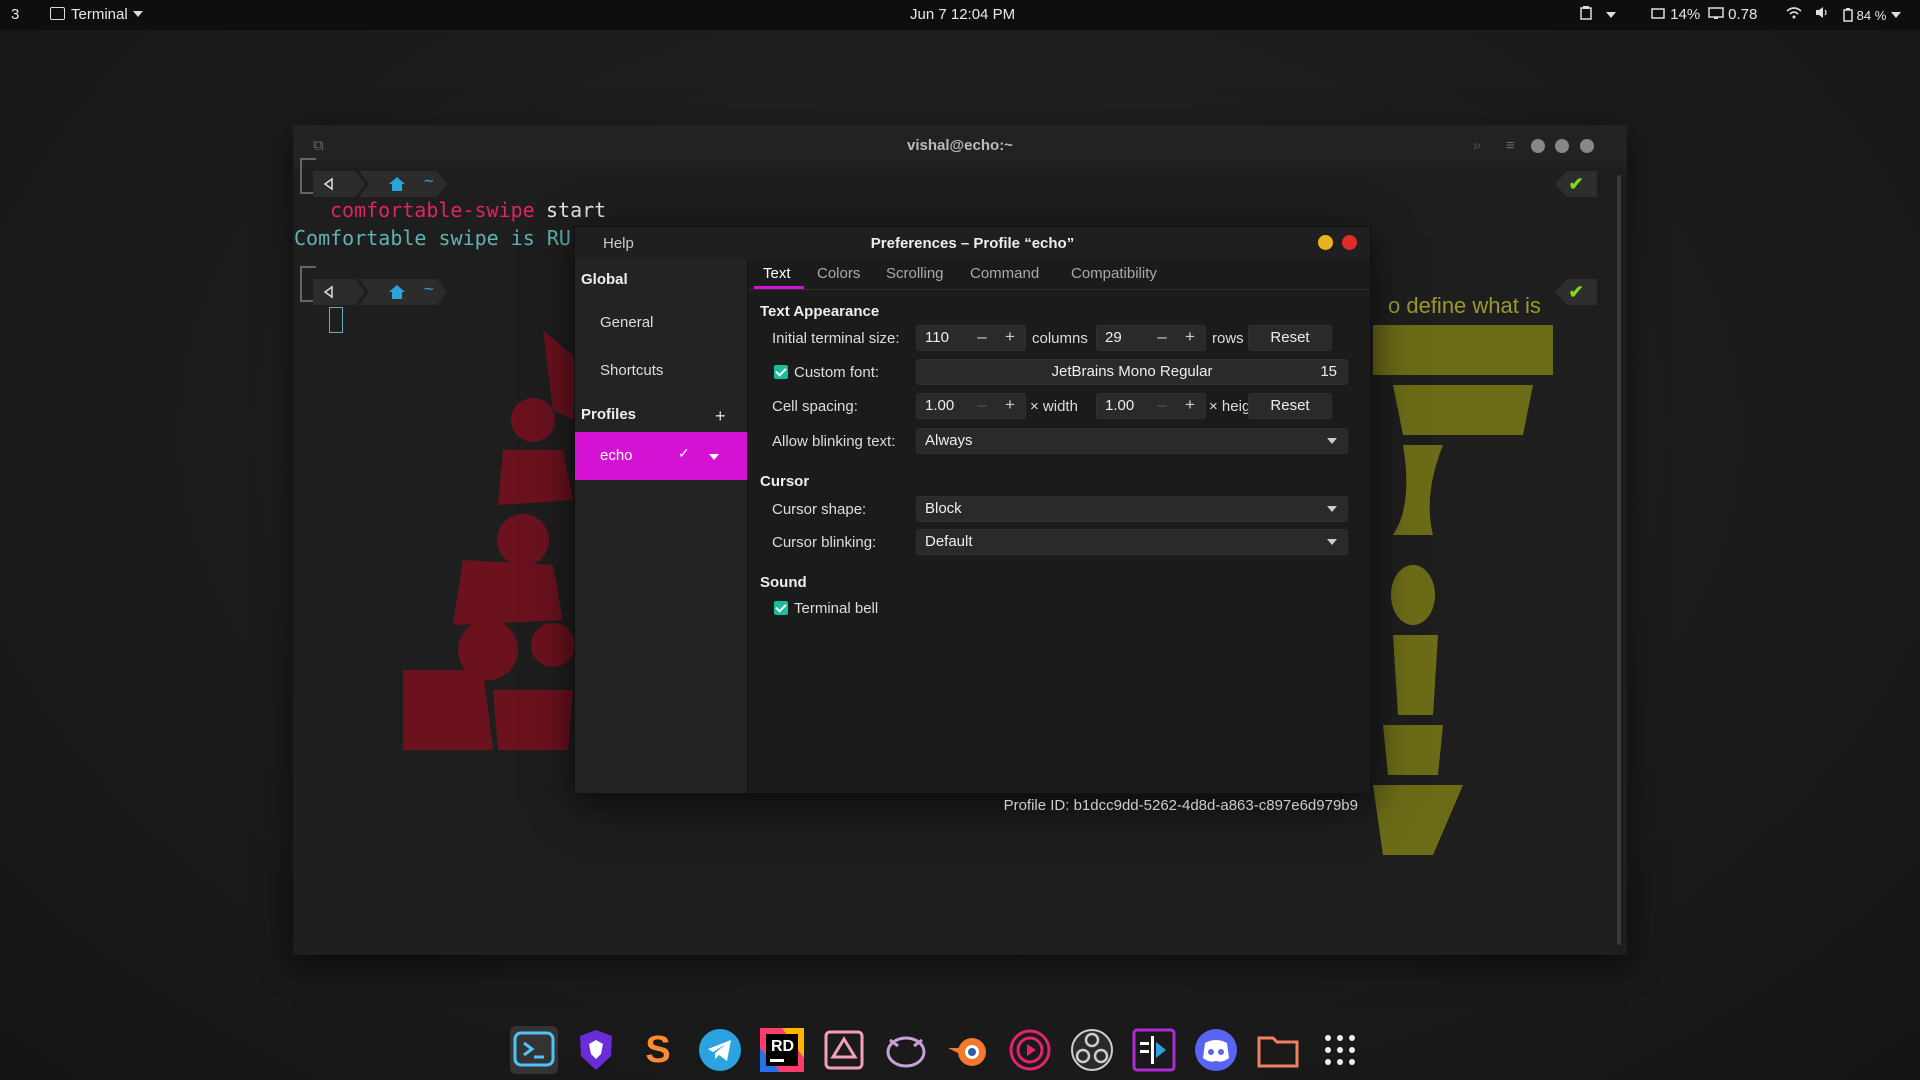 The image size is (1920, 1080). I want to click on monitor-icon, so click(1716, 13).